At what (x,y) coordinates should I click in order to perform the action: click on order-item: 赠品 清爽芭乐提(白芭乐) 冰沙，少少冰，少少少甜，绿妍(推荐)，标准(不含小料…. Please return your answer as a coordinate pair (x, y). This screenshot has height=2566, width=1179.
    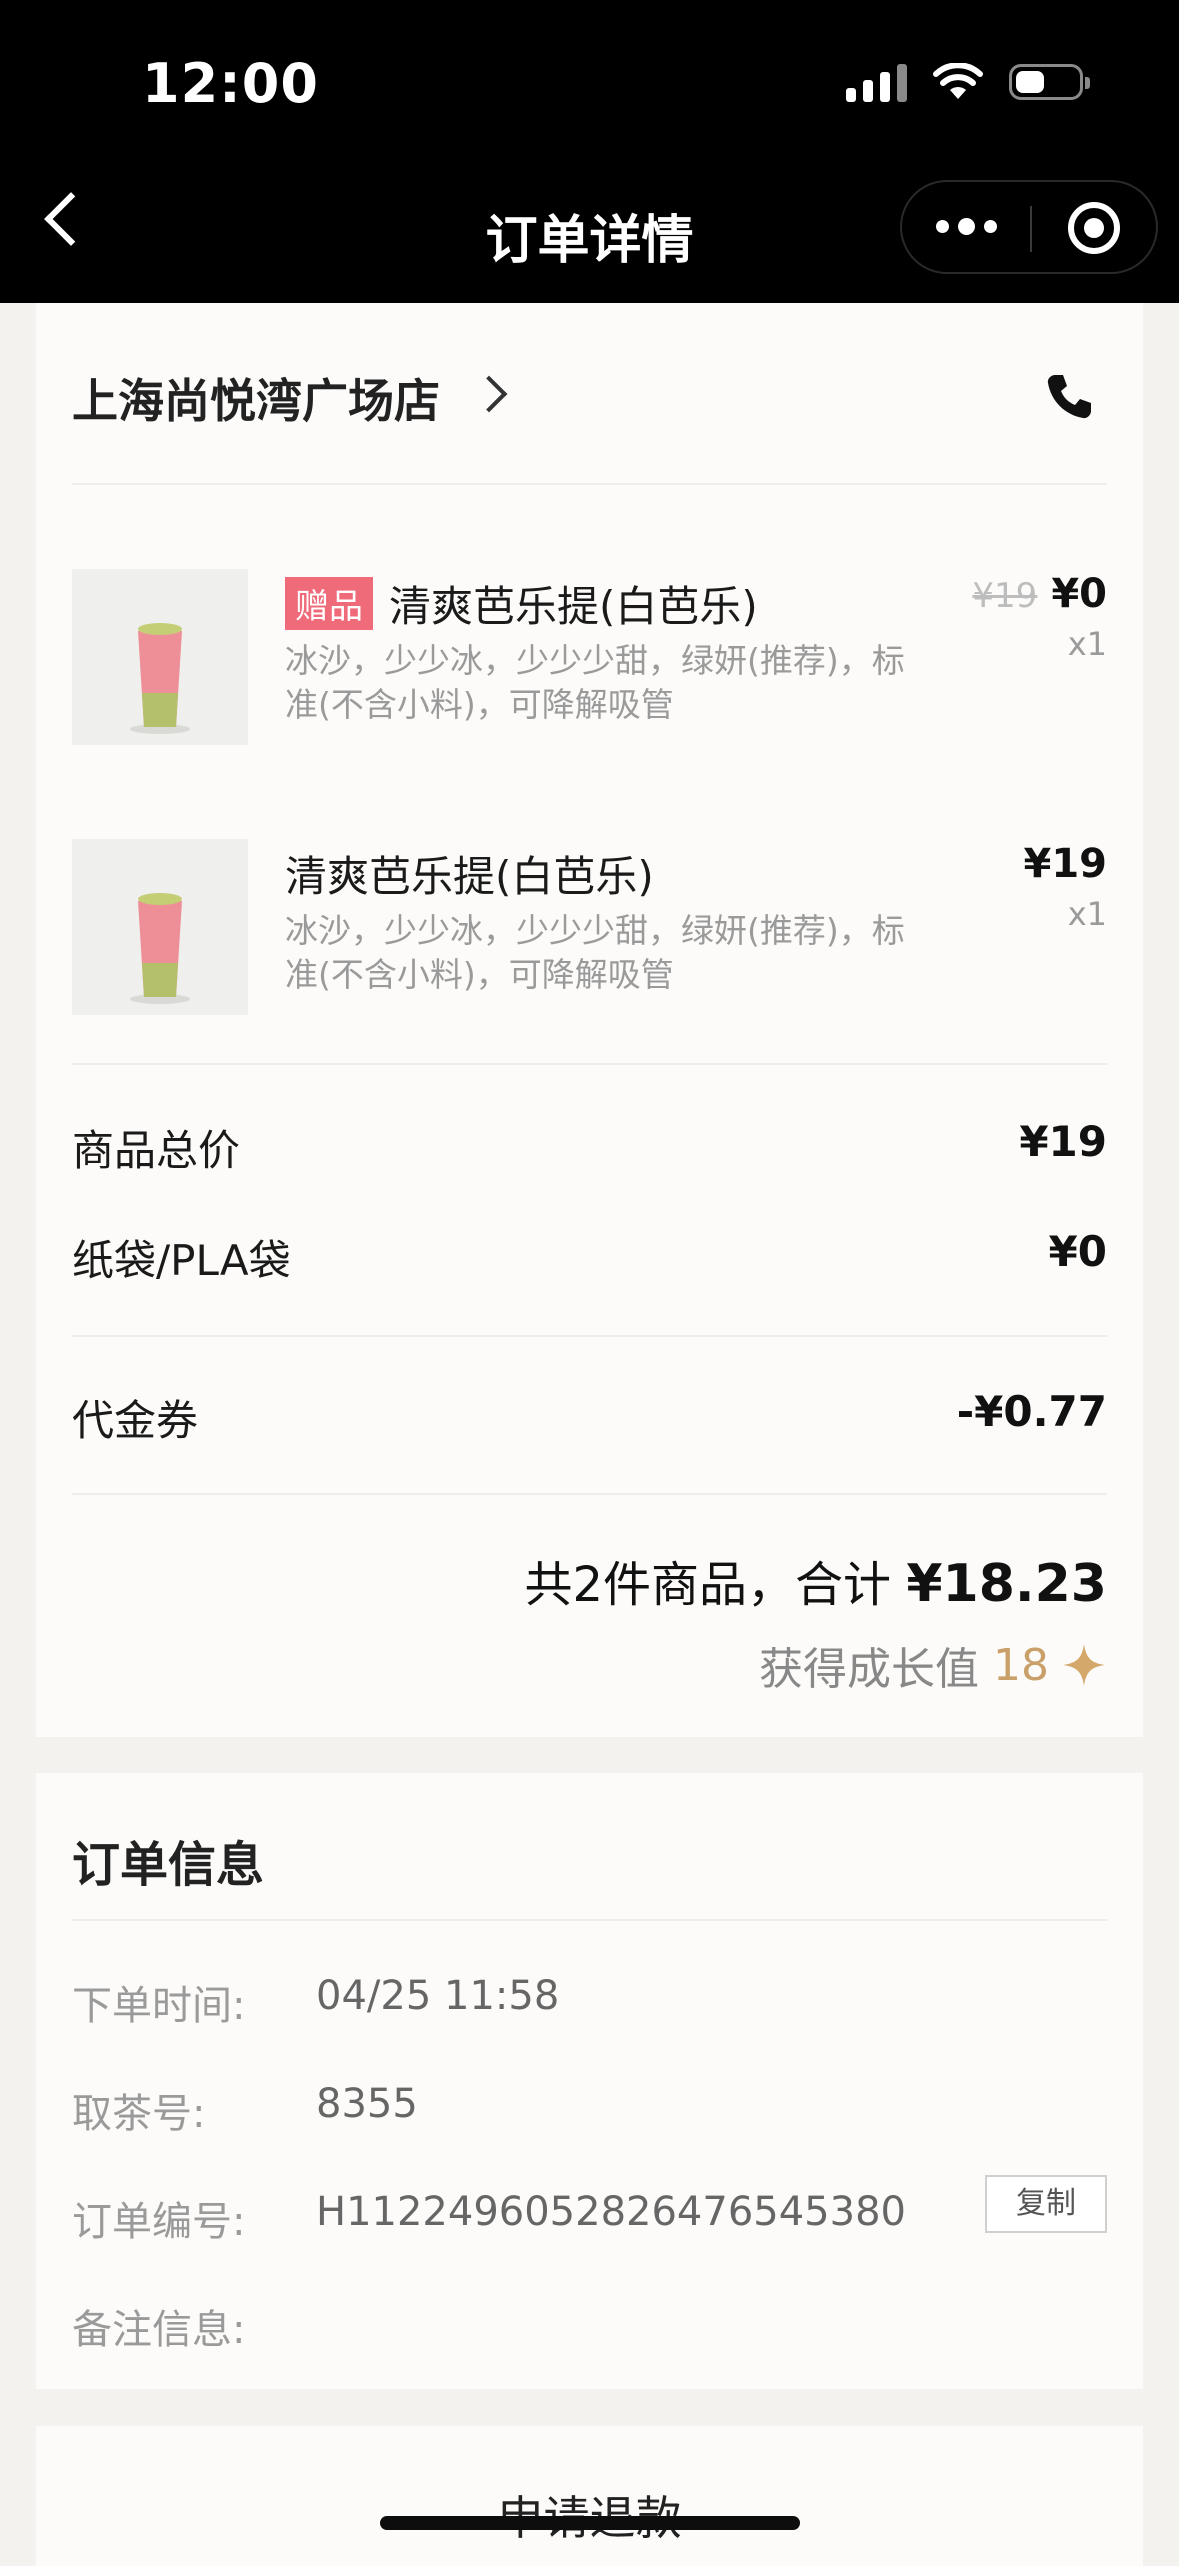
    Looking at the image, I should click on (589, 659).